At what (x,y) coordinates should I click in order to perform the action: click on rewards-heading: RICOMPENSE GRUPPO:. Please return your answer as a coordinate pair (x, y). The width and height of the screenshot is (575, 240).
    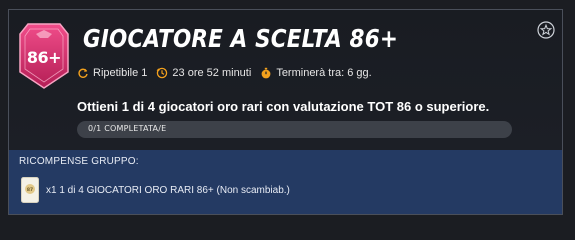
    Looking at the image, I should click on (79, 161).